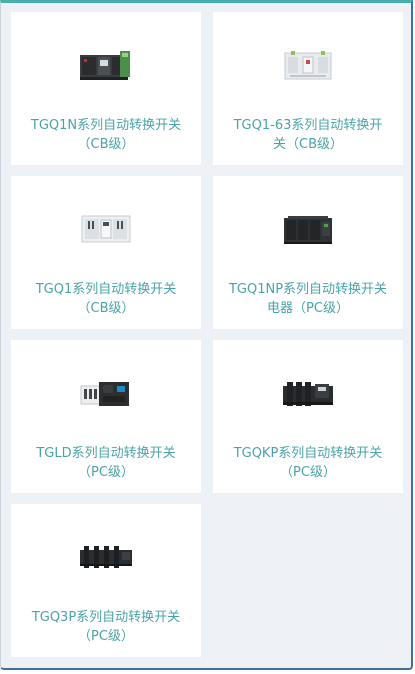  I want to click on product-title: TGLD系列自动转换开关 （PC级）, so click(106, 463).